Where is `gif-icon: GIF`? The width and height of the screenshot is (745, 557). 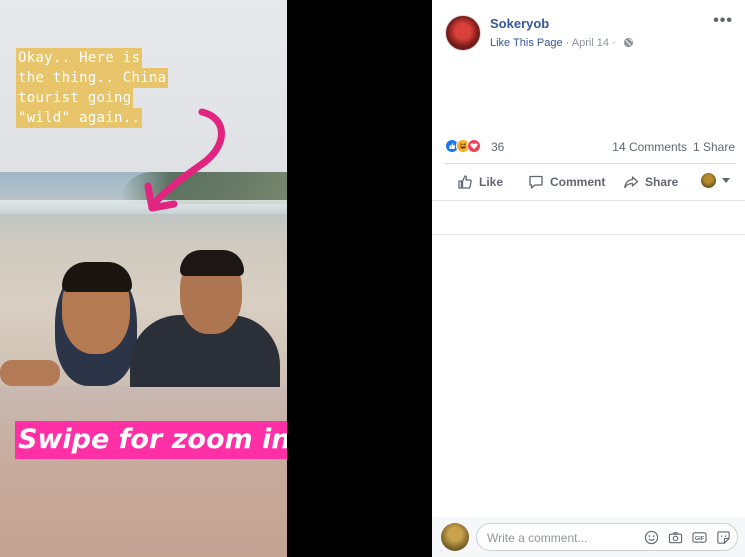 gif-icon: GIF is located at coordinates (699, 537).